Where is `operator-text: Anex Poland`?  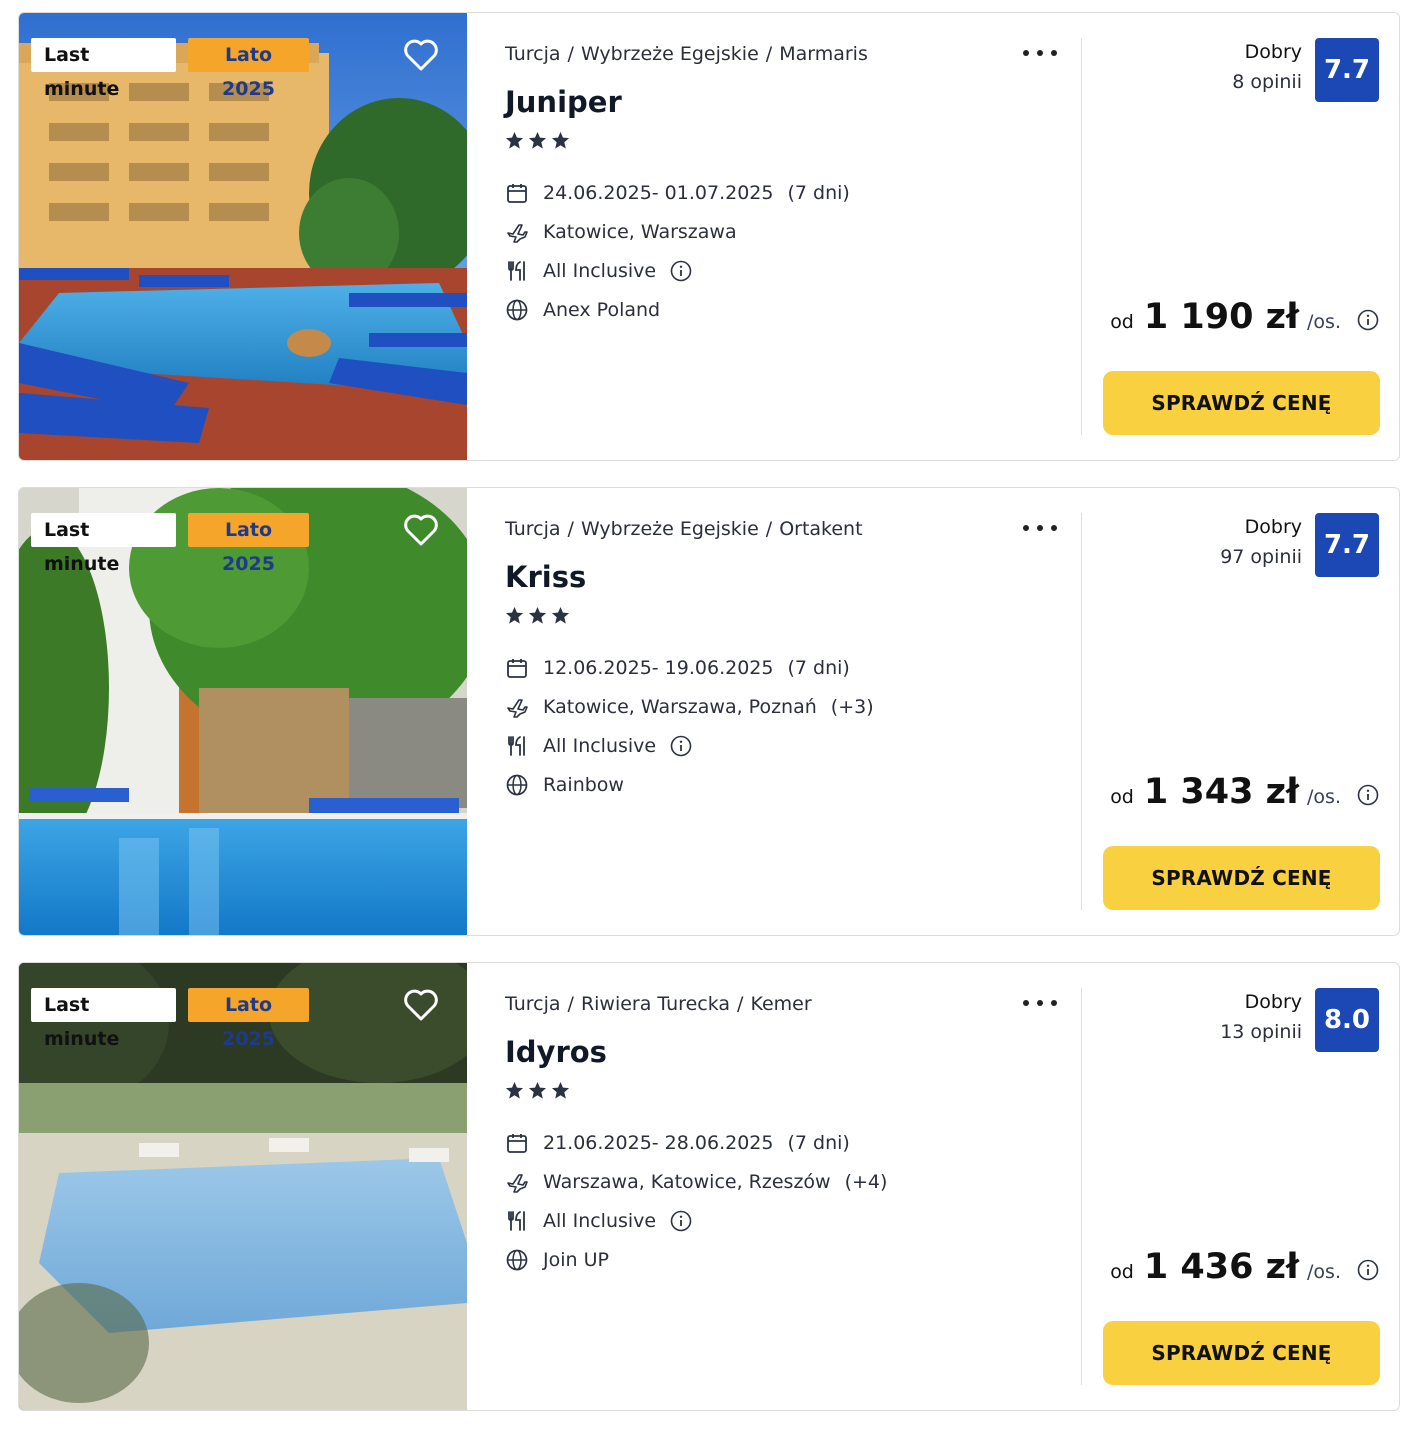
operator-text: Anex Poland is located at coordinates (602, 309).